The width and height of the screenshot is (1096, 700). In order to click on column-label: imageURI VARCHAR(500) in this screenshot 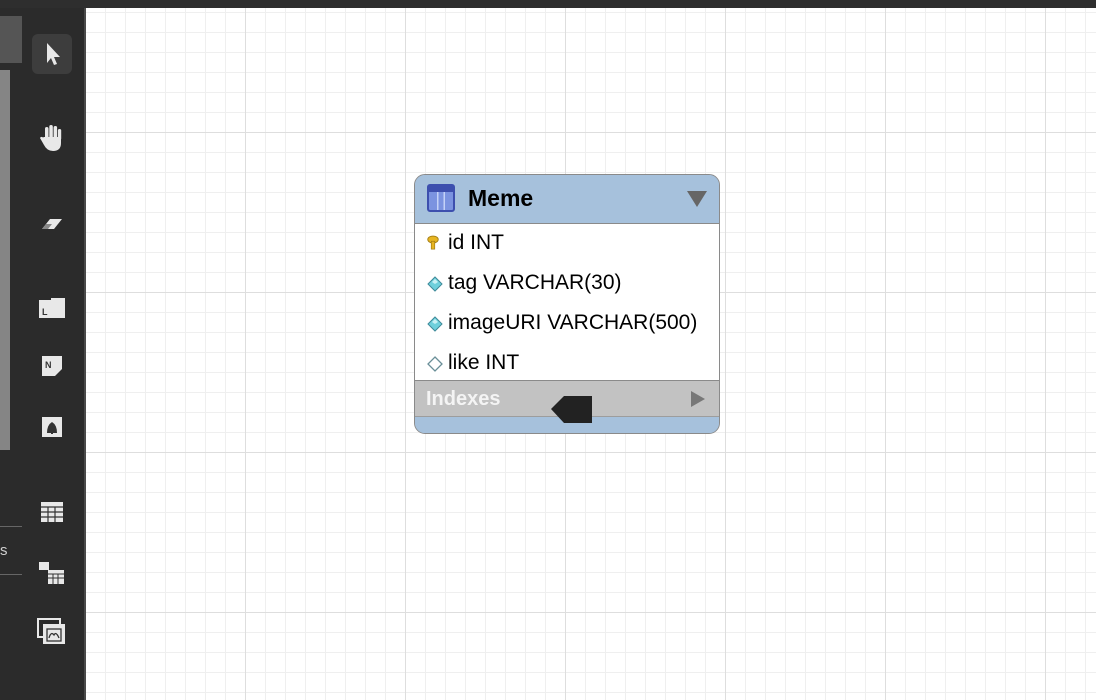, I will do `click(573, 322)`.